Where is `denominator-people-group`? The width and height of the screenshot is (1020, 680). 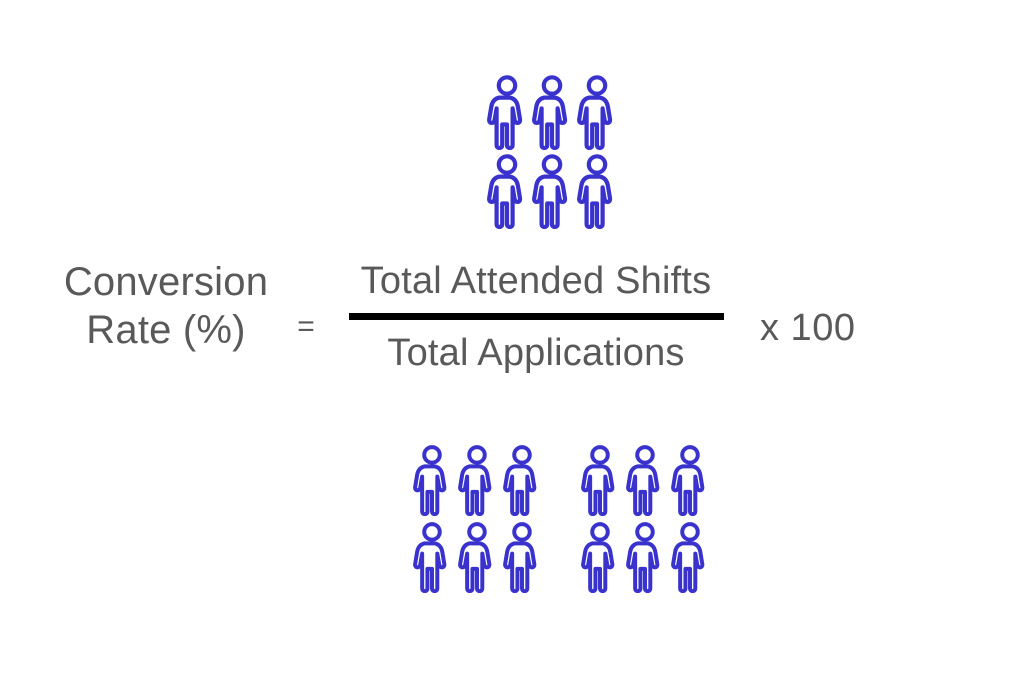
denominator-people-group is located at coordinates (561, 518).